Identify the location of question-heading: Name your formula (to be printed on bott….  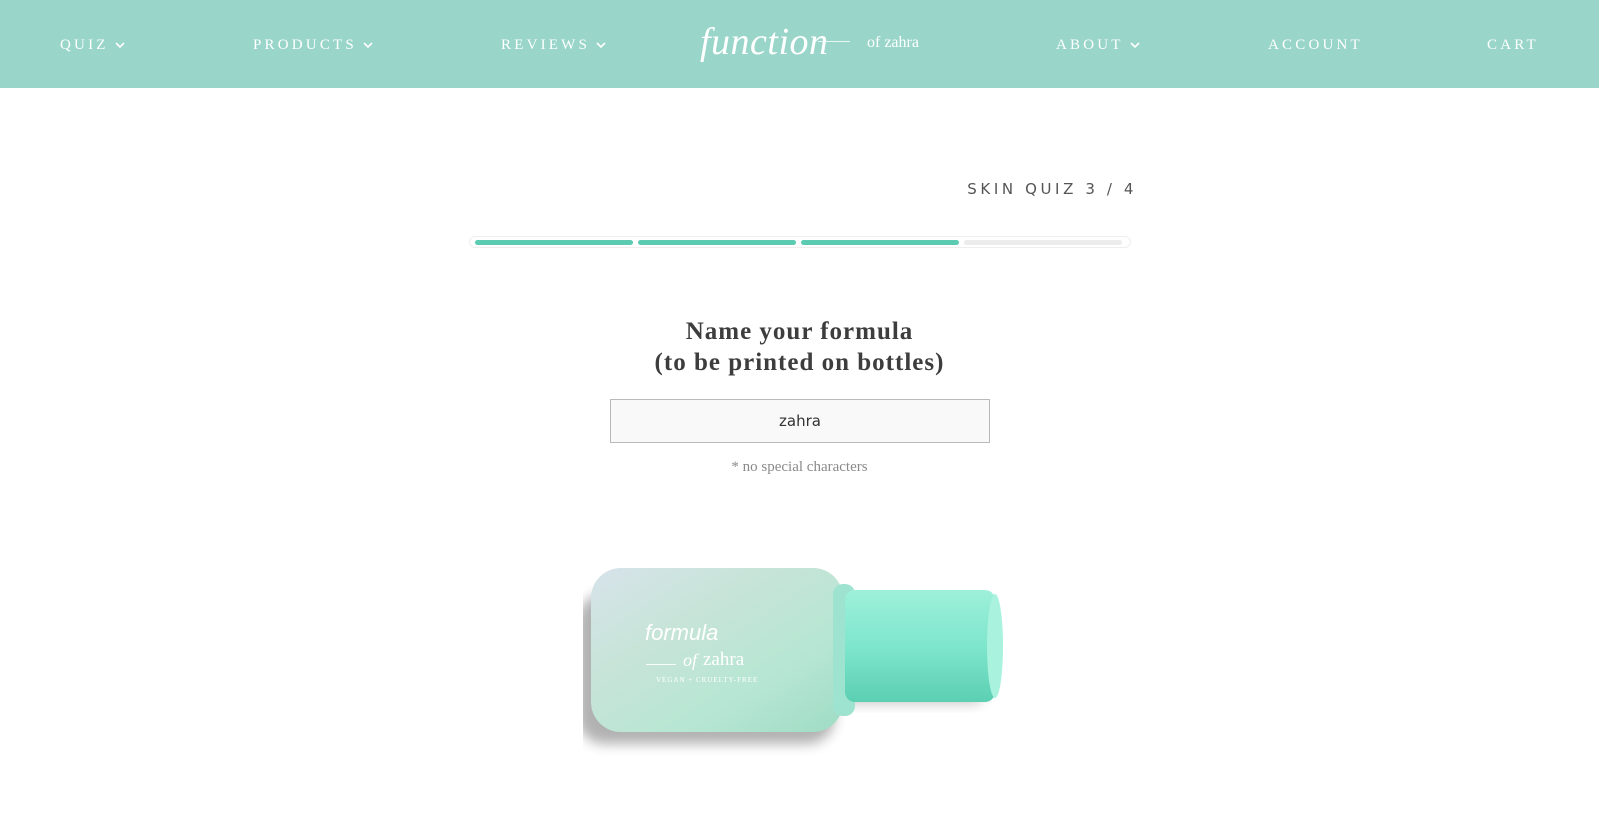
(799, 347).